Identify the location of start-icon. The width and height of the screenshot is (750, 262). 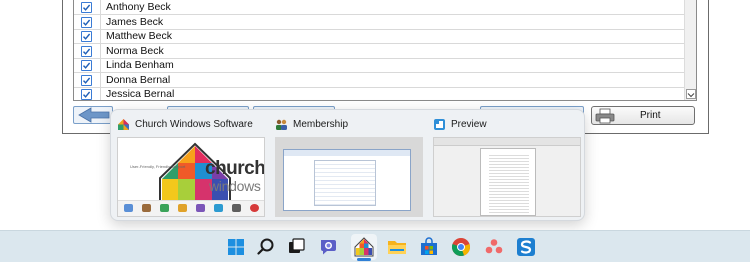
(236, 247).